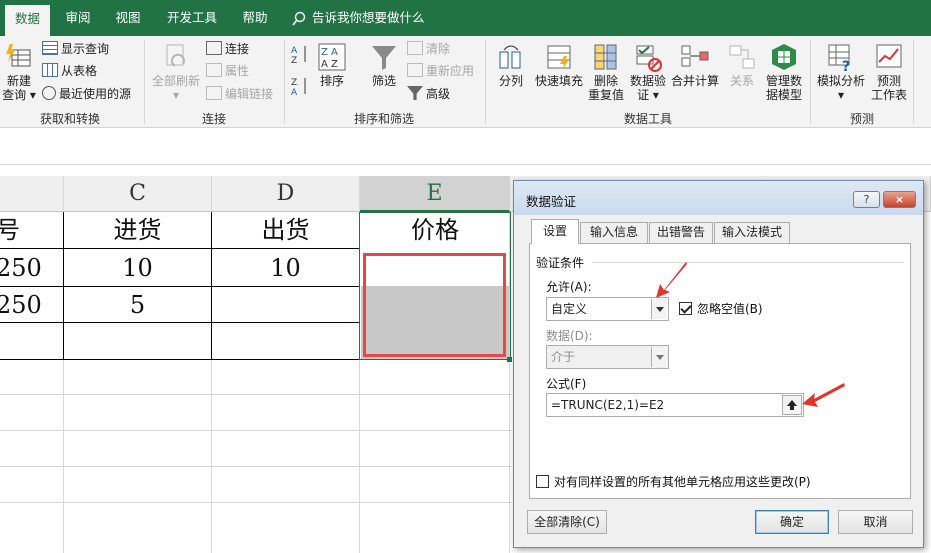  What do you see at coordinates (509, 359) in the screenshot?
I see `fill-handle` at bounding box center [509, 359].